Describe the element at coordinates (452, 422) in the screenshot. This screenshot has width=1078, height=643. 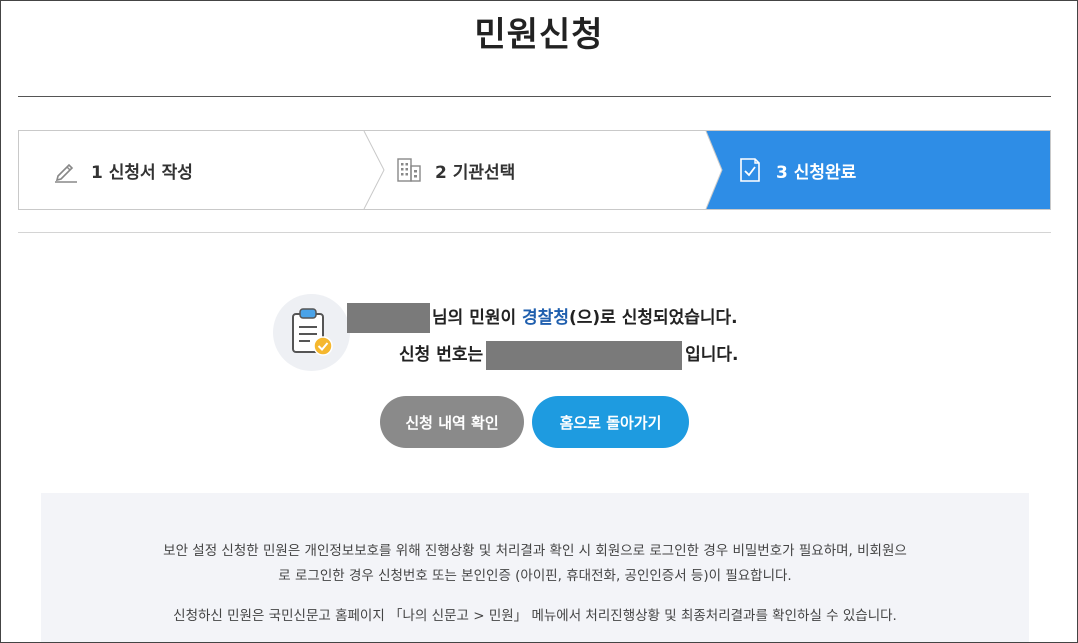
I see `view-history-button: 신청 내역 확인` at that location.